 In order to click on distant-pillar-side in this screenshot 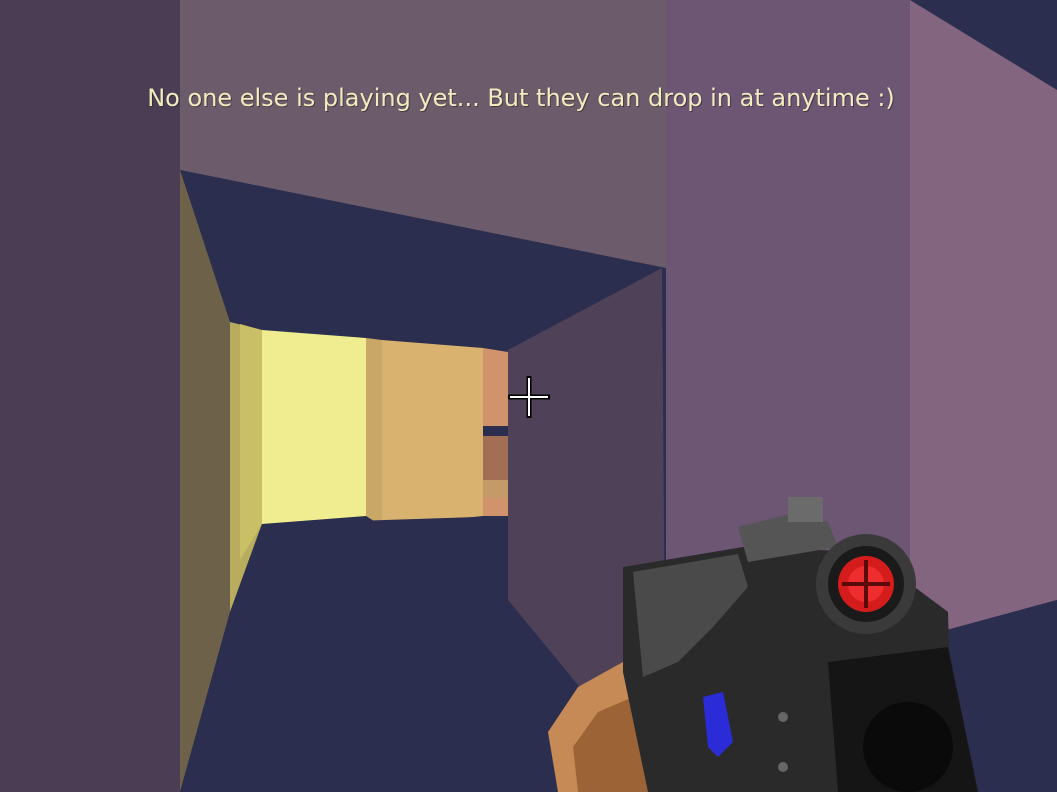, I will do `click(374, 432)`.